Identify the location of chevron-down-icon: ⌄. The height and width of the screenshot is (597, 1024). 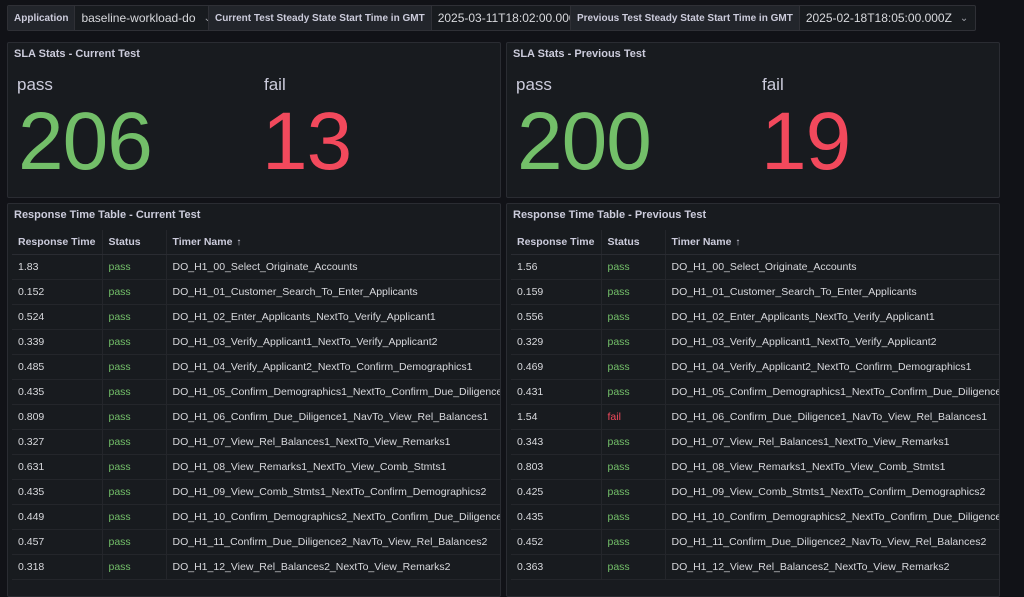
(966, 18).